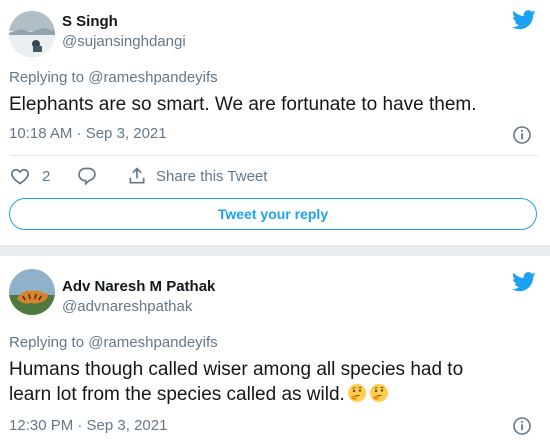  Describe the element at coordinates (212, 176) in the screenshot. I see `share-label: Share this Tweet` at that location.